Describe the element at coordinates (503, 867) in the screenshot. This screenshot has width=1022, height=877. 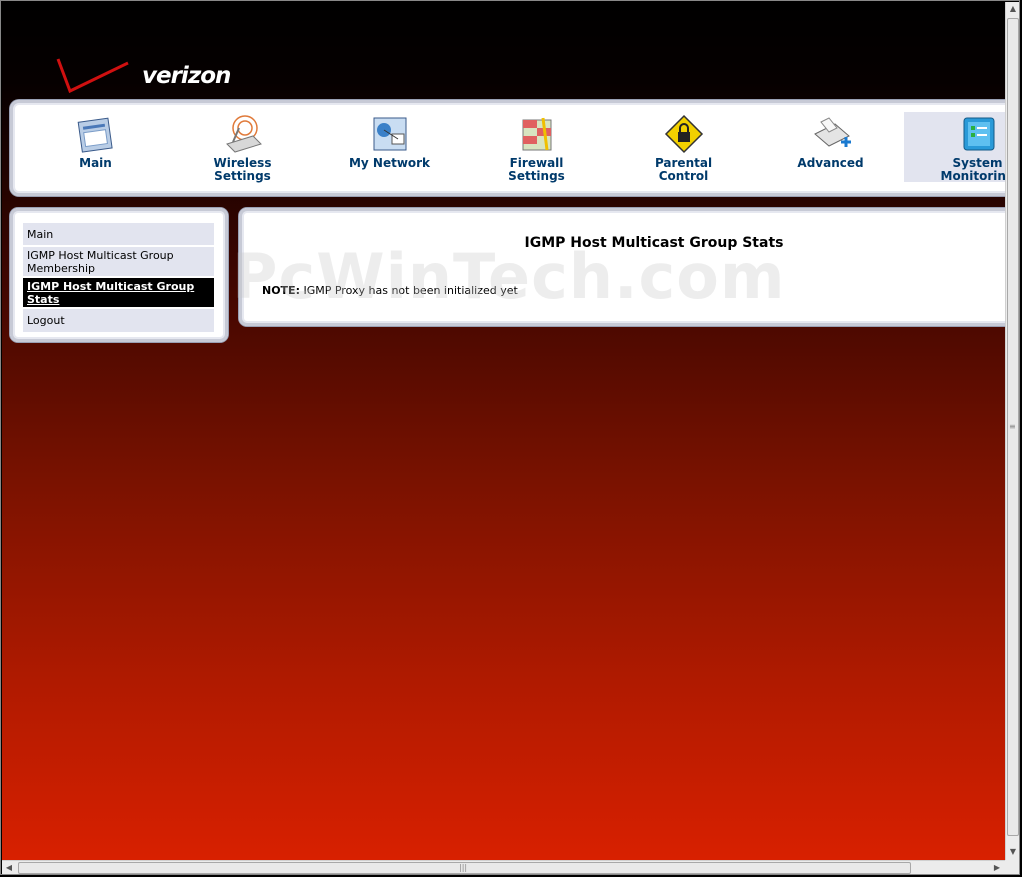
I see `horizontal-scrollbar: ◀ ||| ▶` at that location.